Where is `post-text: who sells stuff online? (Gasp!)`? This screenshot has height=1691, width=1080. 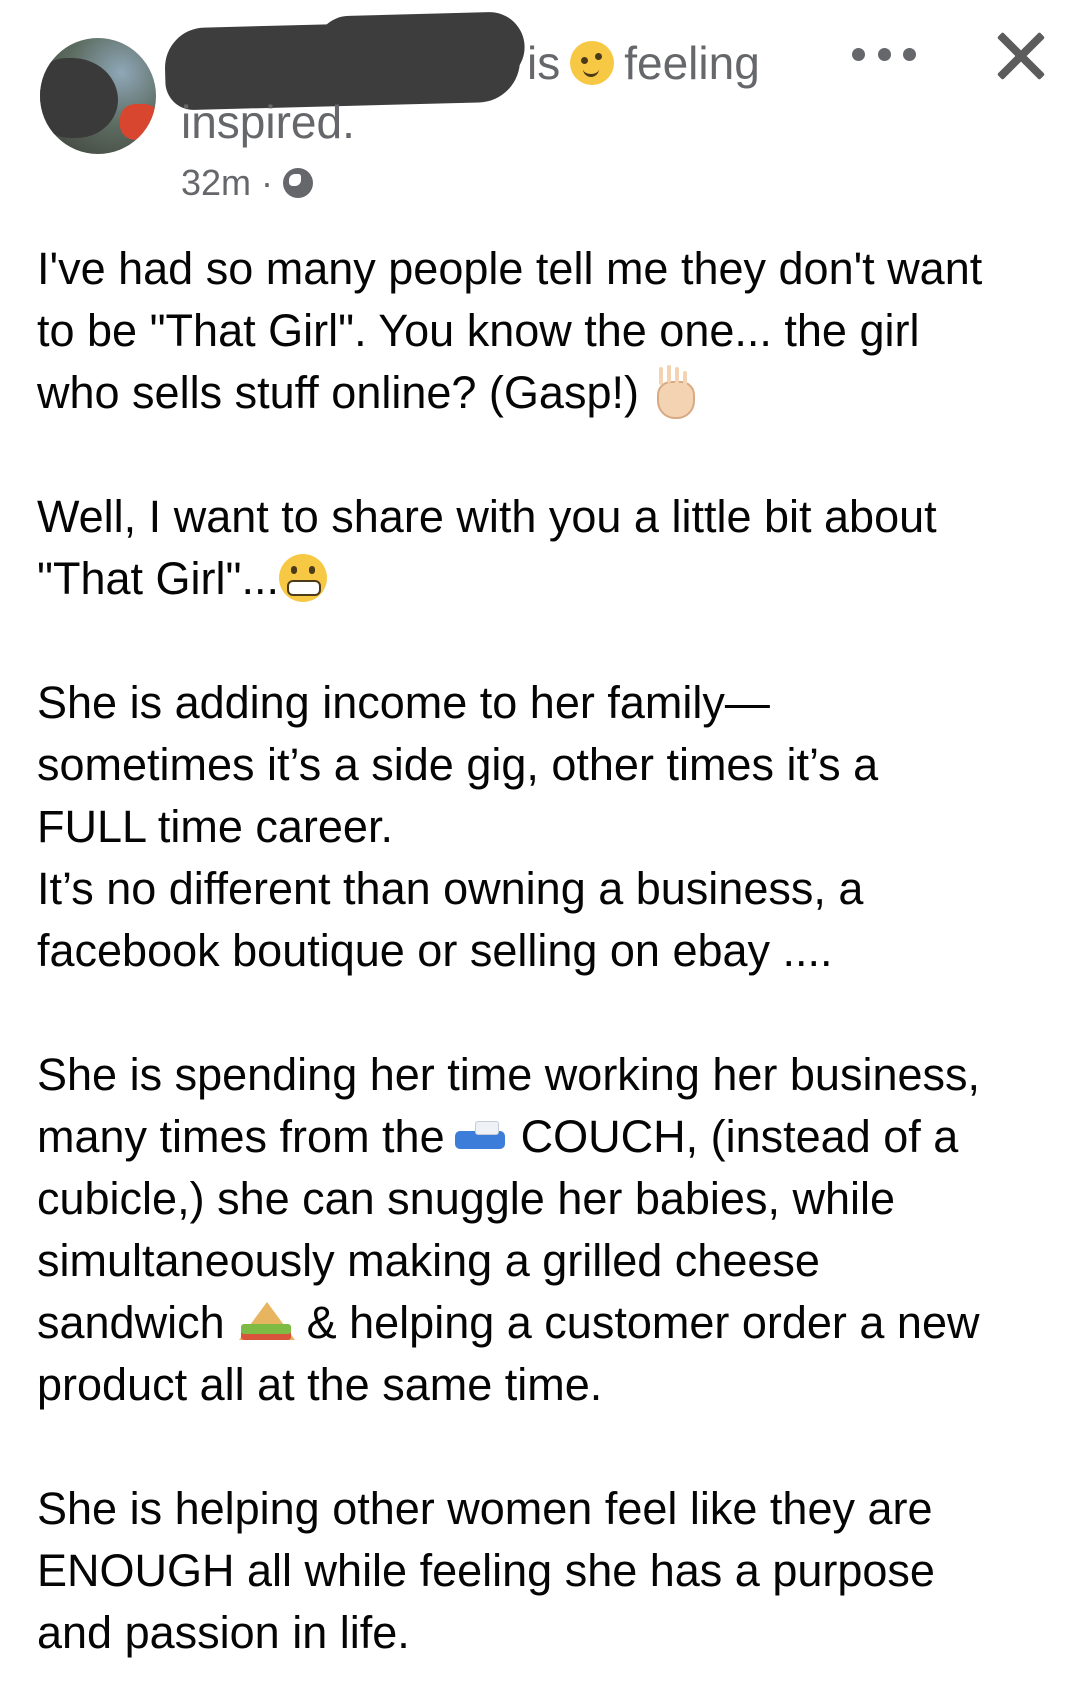 post-text: who sells stuff online? (Gasp!) is located at coordinates (338, 392).